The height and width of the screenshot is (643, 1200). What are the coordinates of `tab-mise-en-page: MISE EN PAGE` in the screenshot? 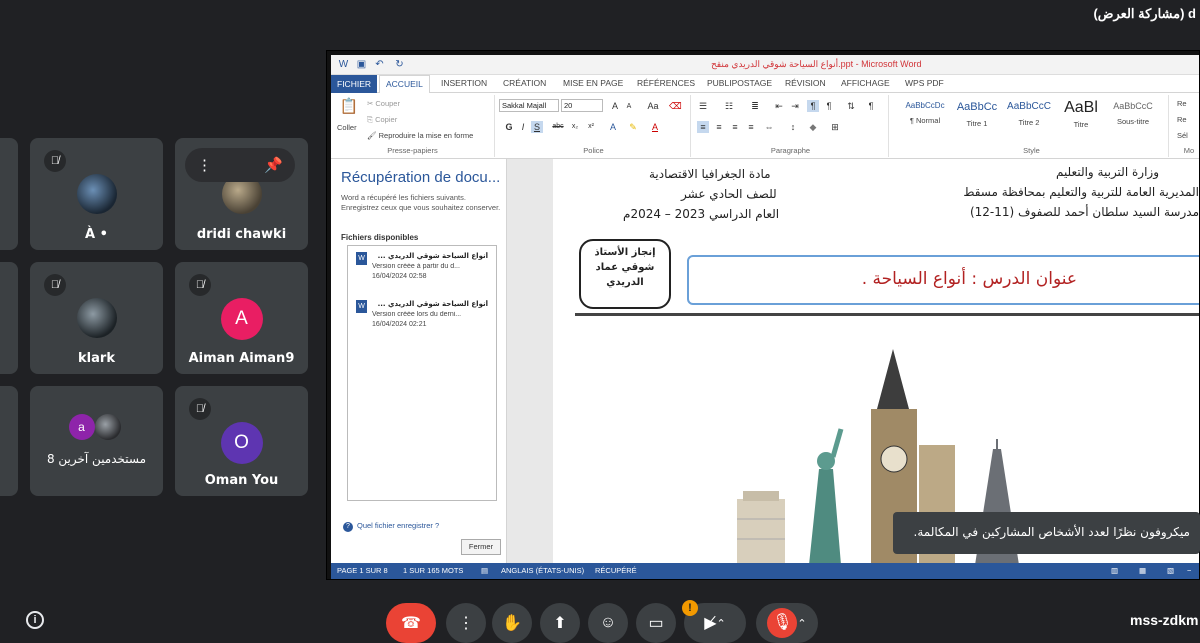 It's located at (593, 83).